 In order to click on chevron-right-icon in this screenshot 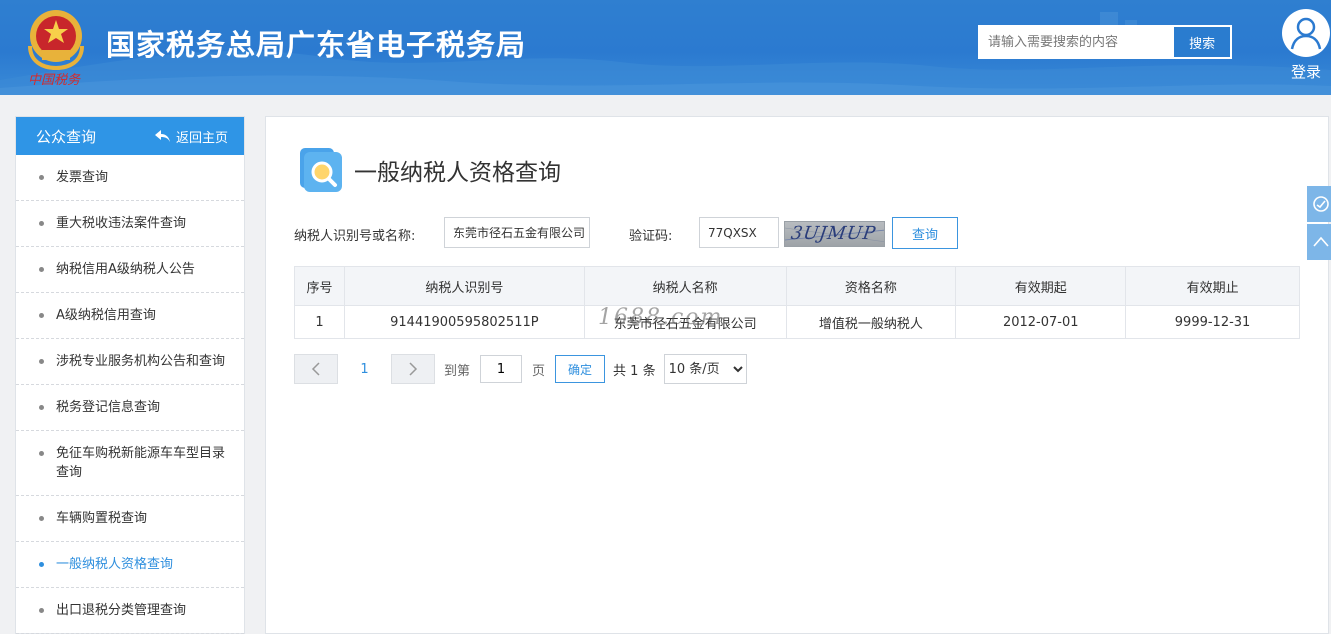, I will do `click(413, 369)`.